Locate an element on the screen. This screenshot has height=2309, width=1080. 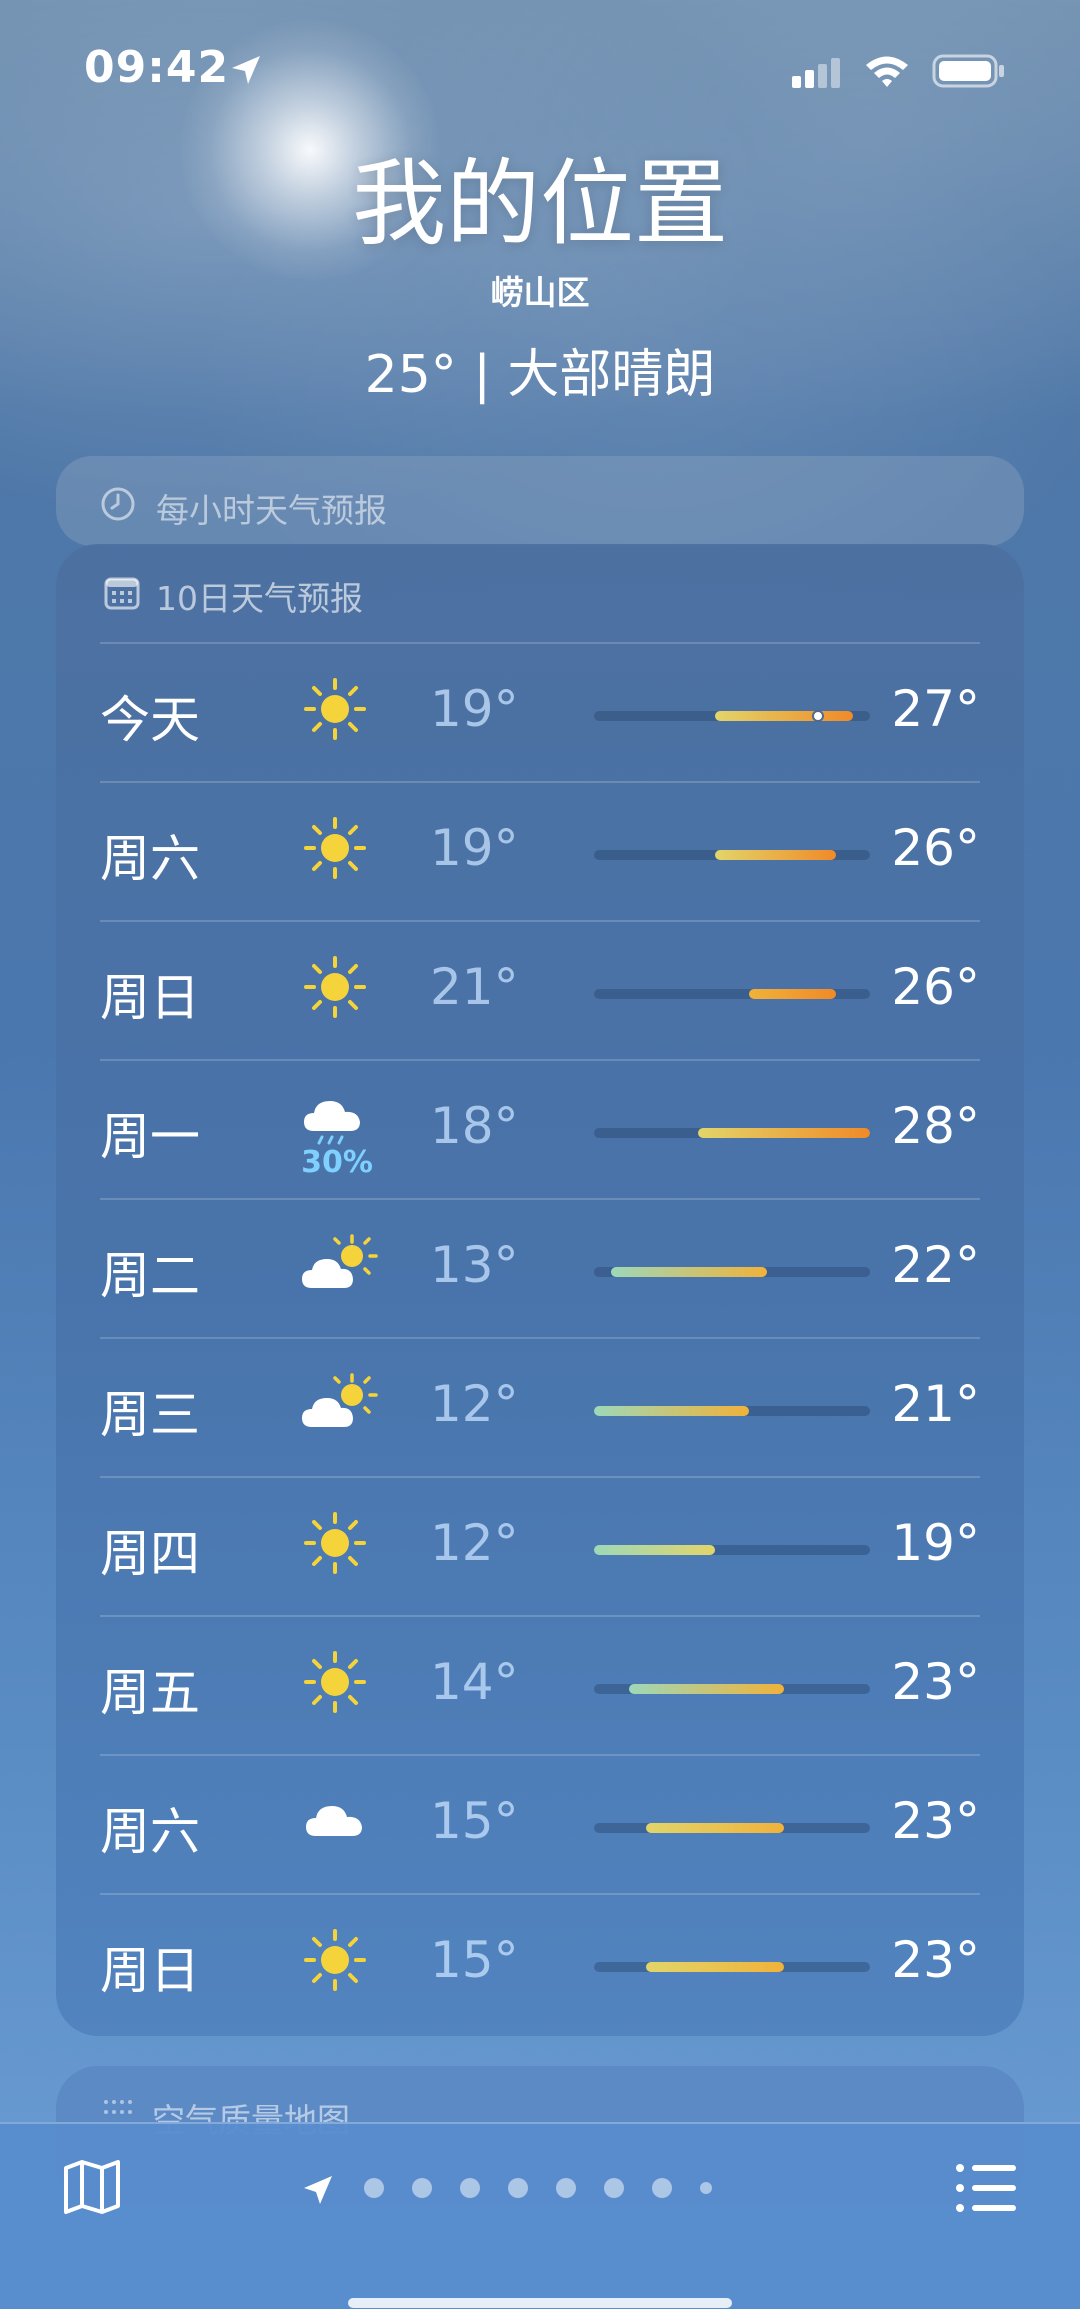
current-conditions: 25° | 大部晴朗 is located at coordinates (540, 375).